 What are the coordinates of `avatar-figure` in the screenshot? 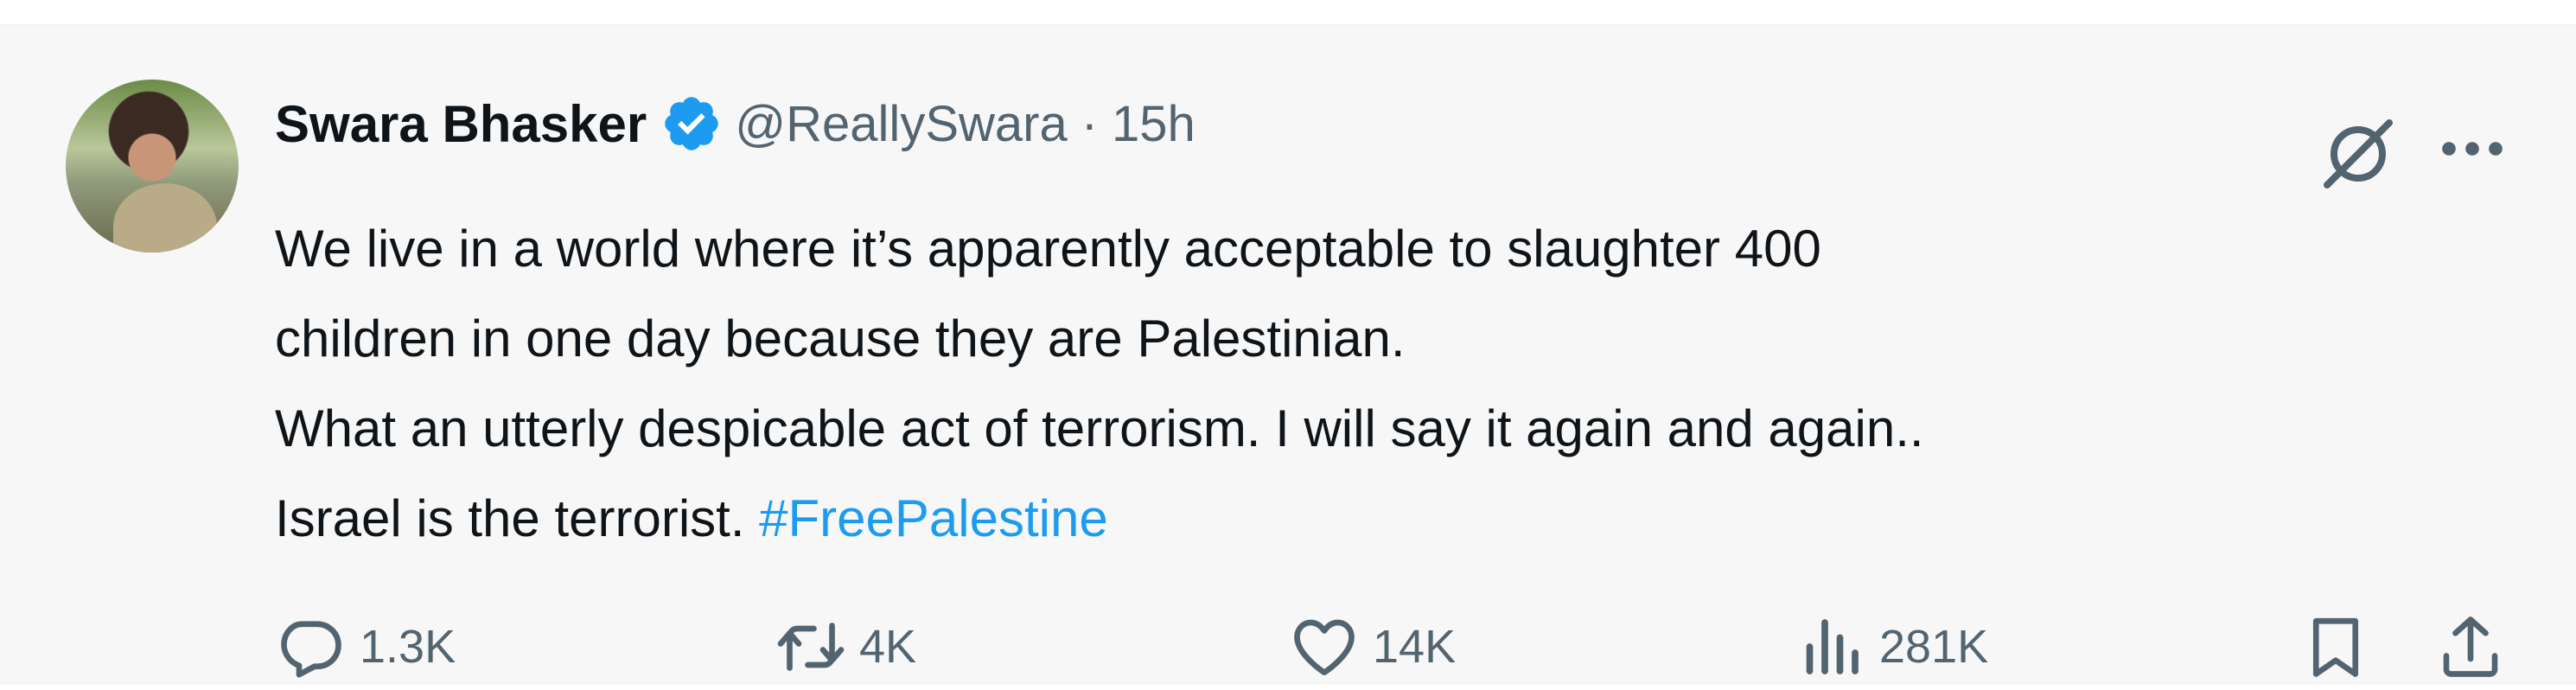 It's located at (165, 217).